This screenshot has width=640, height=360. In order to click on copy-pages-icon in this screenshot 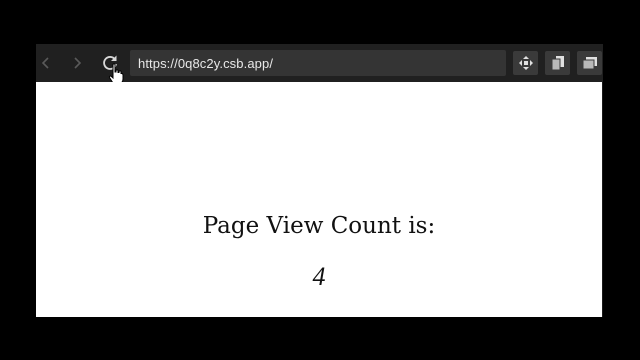, I will do `click(557, 63)`.